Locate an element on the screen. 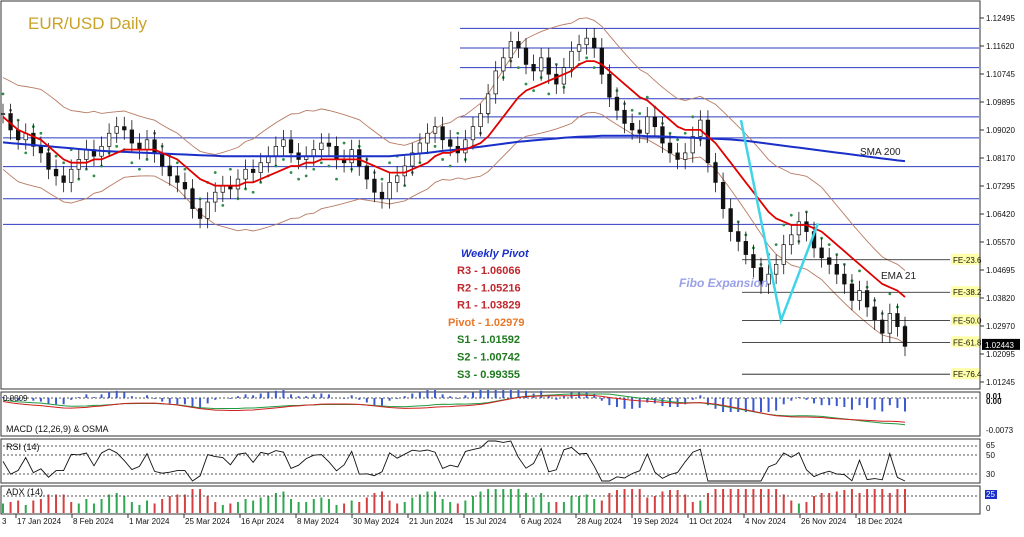 The height and width of the screenshot is (537, 1024). pivot-row: S1 - 1.01592 is located at coordinates (488, 340).